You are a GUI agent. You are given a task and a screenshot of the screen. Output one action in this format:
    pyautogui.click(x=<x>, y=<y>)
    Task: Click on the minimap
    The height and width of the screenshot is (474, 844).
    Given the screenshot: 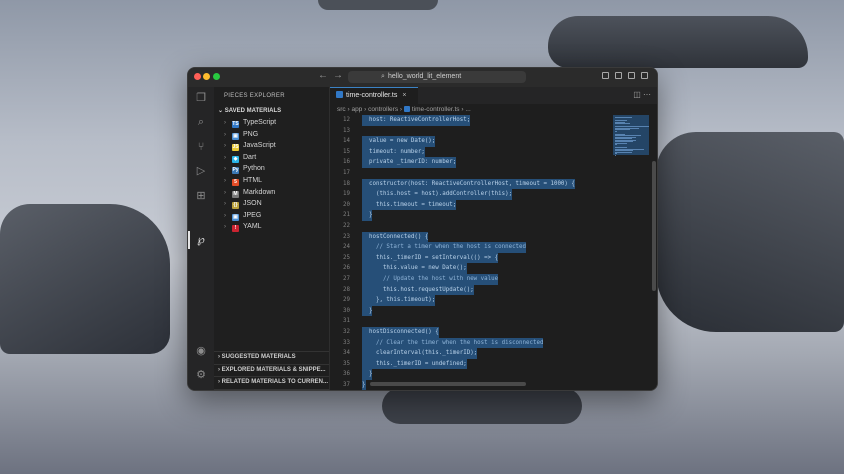 What is the action you would take?
    pyautogui.click(x=634, y=250)
    